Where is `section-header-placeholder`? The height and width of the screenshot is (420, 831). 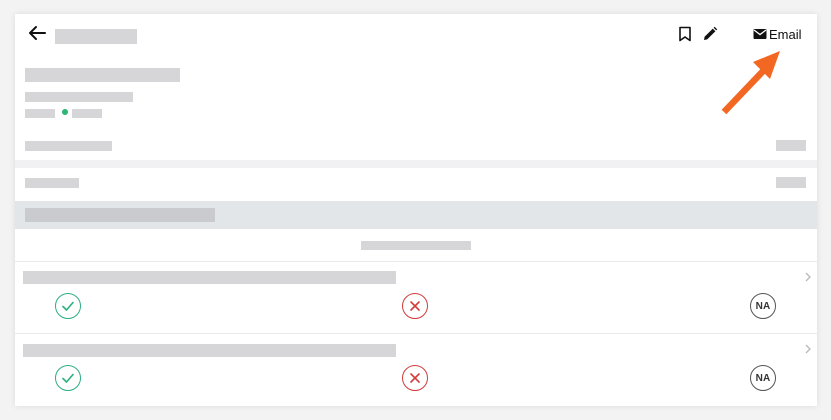
section-header-placeholder is located at coordinates (120, 215).